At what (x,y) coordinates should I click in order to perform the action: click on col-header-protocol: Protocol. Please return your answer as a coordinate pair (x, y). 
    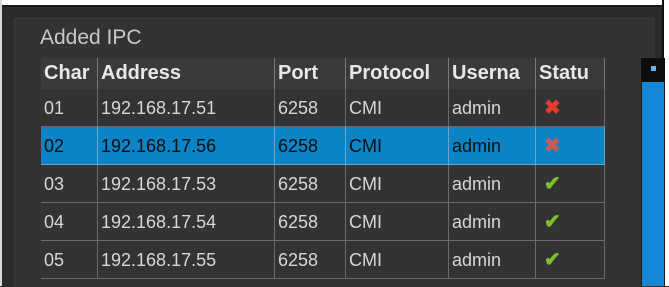
    Looking at the image, I should click on (397, 73).